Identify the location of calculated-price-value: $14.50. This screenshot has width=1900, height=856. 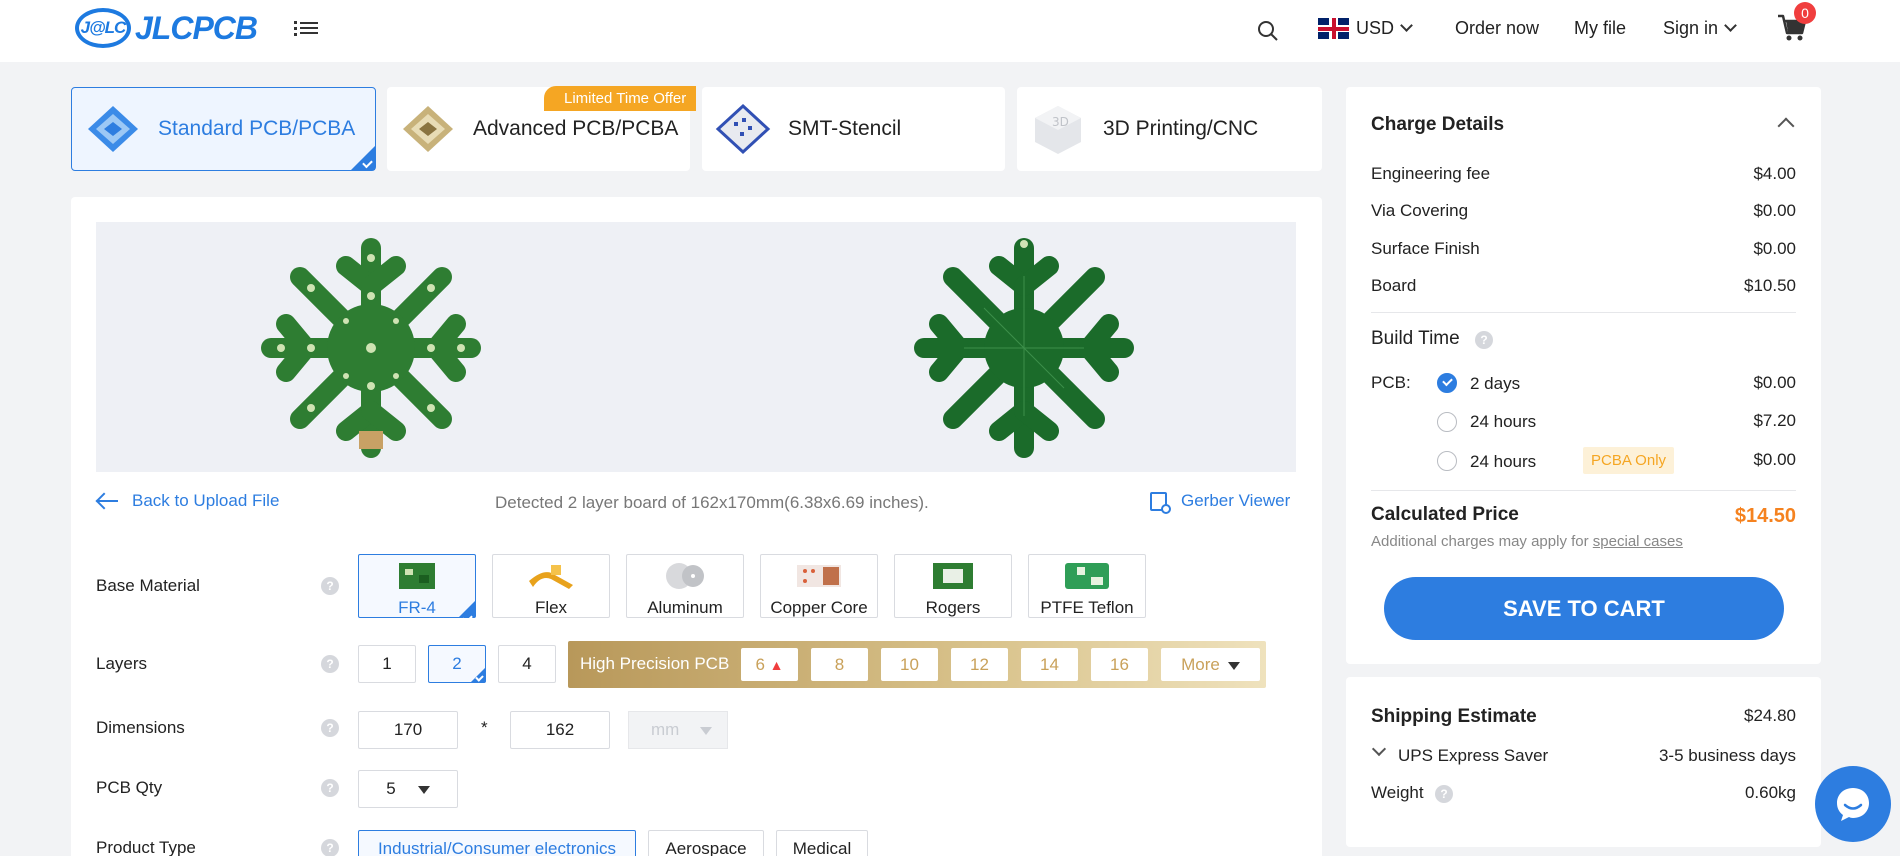
(1765, 516).